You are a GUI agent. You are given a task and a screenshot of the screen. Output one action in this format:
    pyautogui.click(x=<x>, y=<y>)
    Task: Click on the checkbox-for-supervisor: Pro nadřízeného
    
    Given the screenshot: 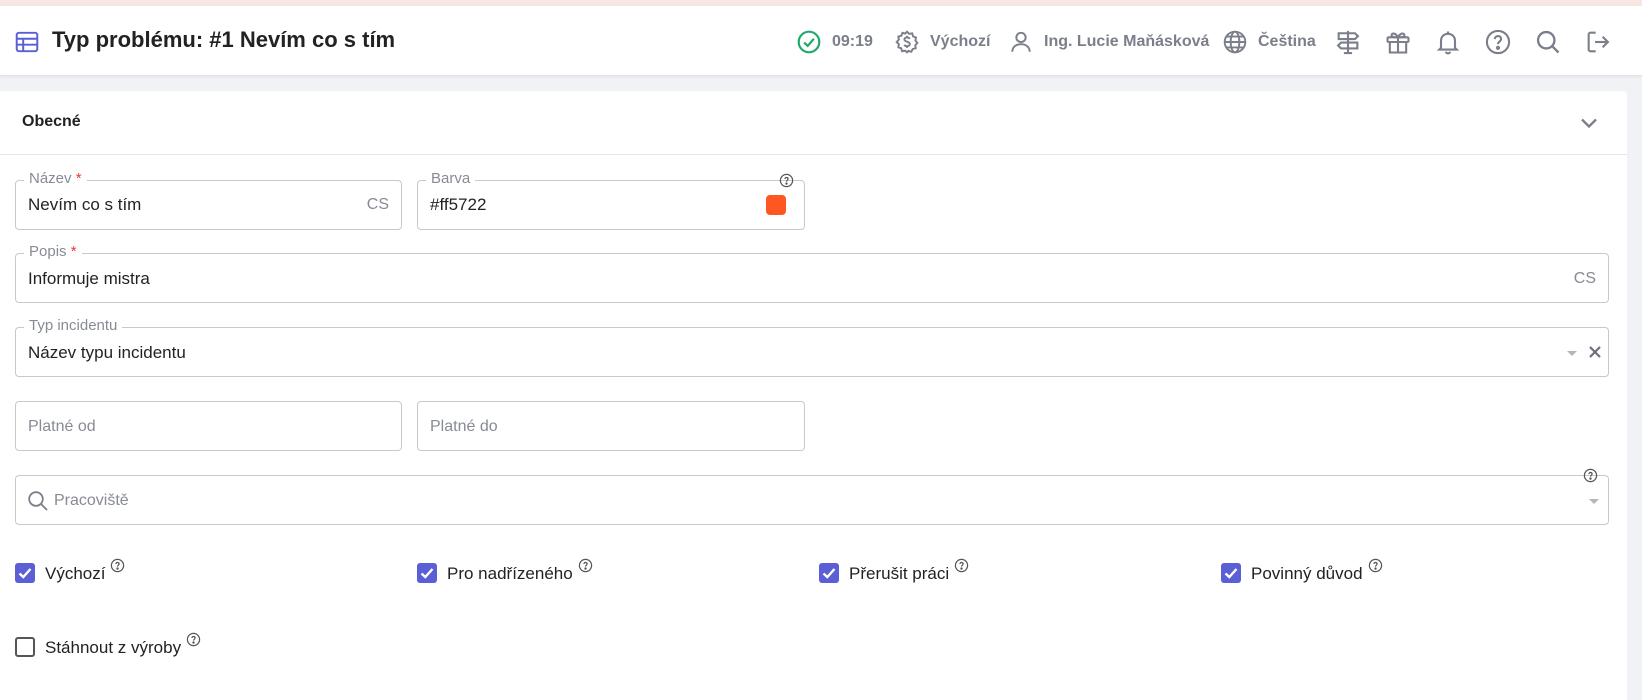 What is the action you would take?
    pyautogui.click(x=505, y=571)
    